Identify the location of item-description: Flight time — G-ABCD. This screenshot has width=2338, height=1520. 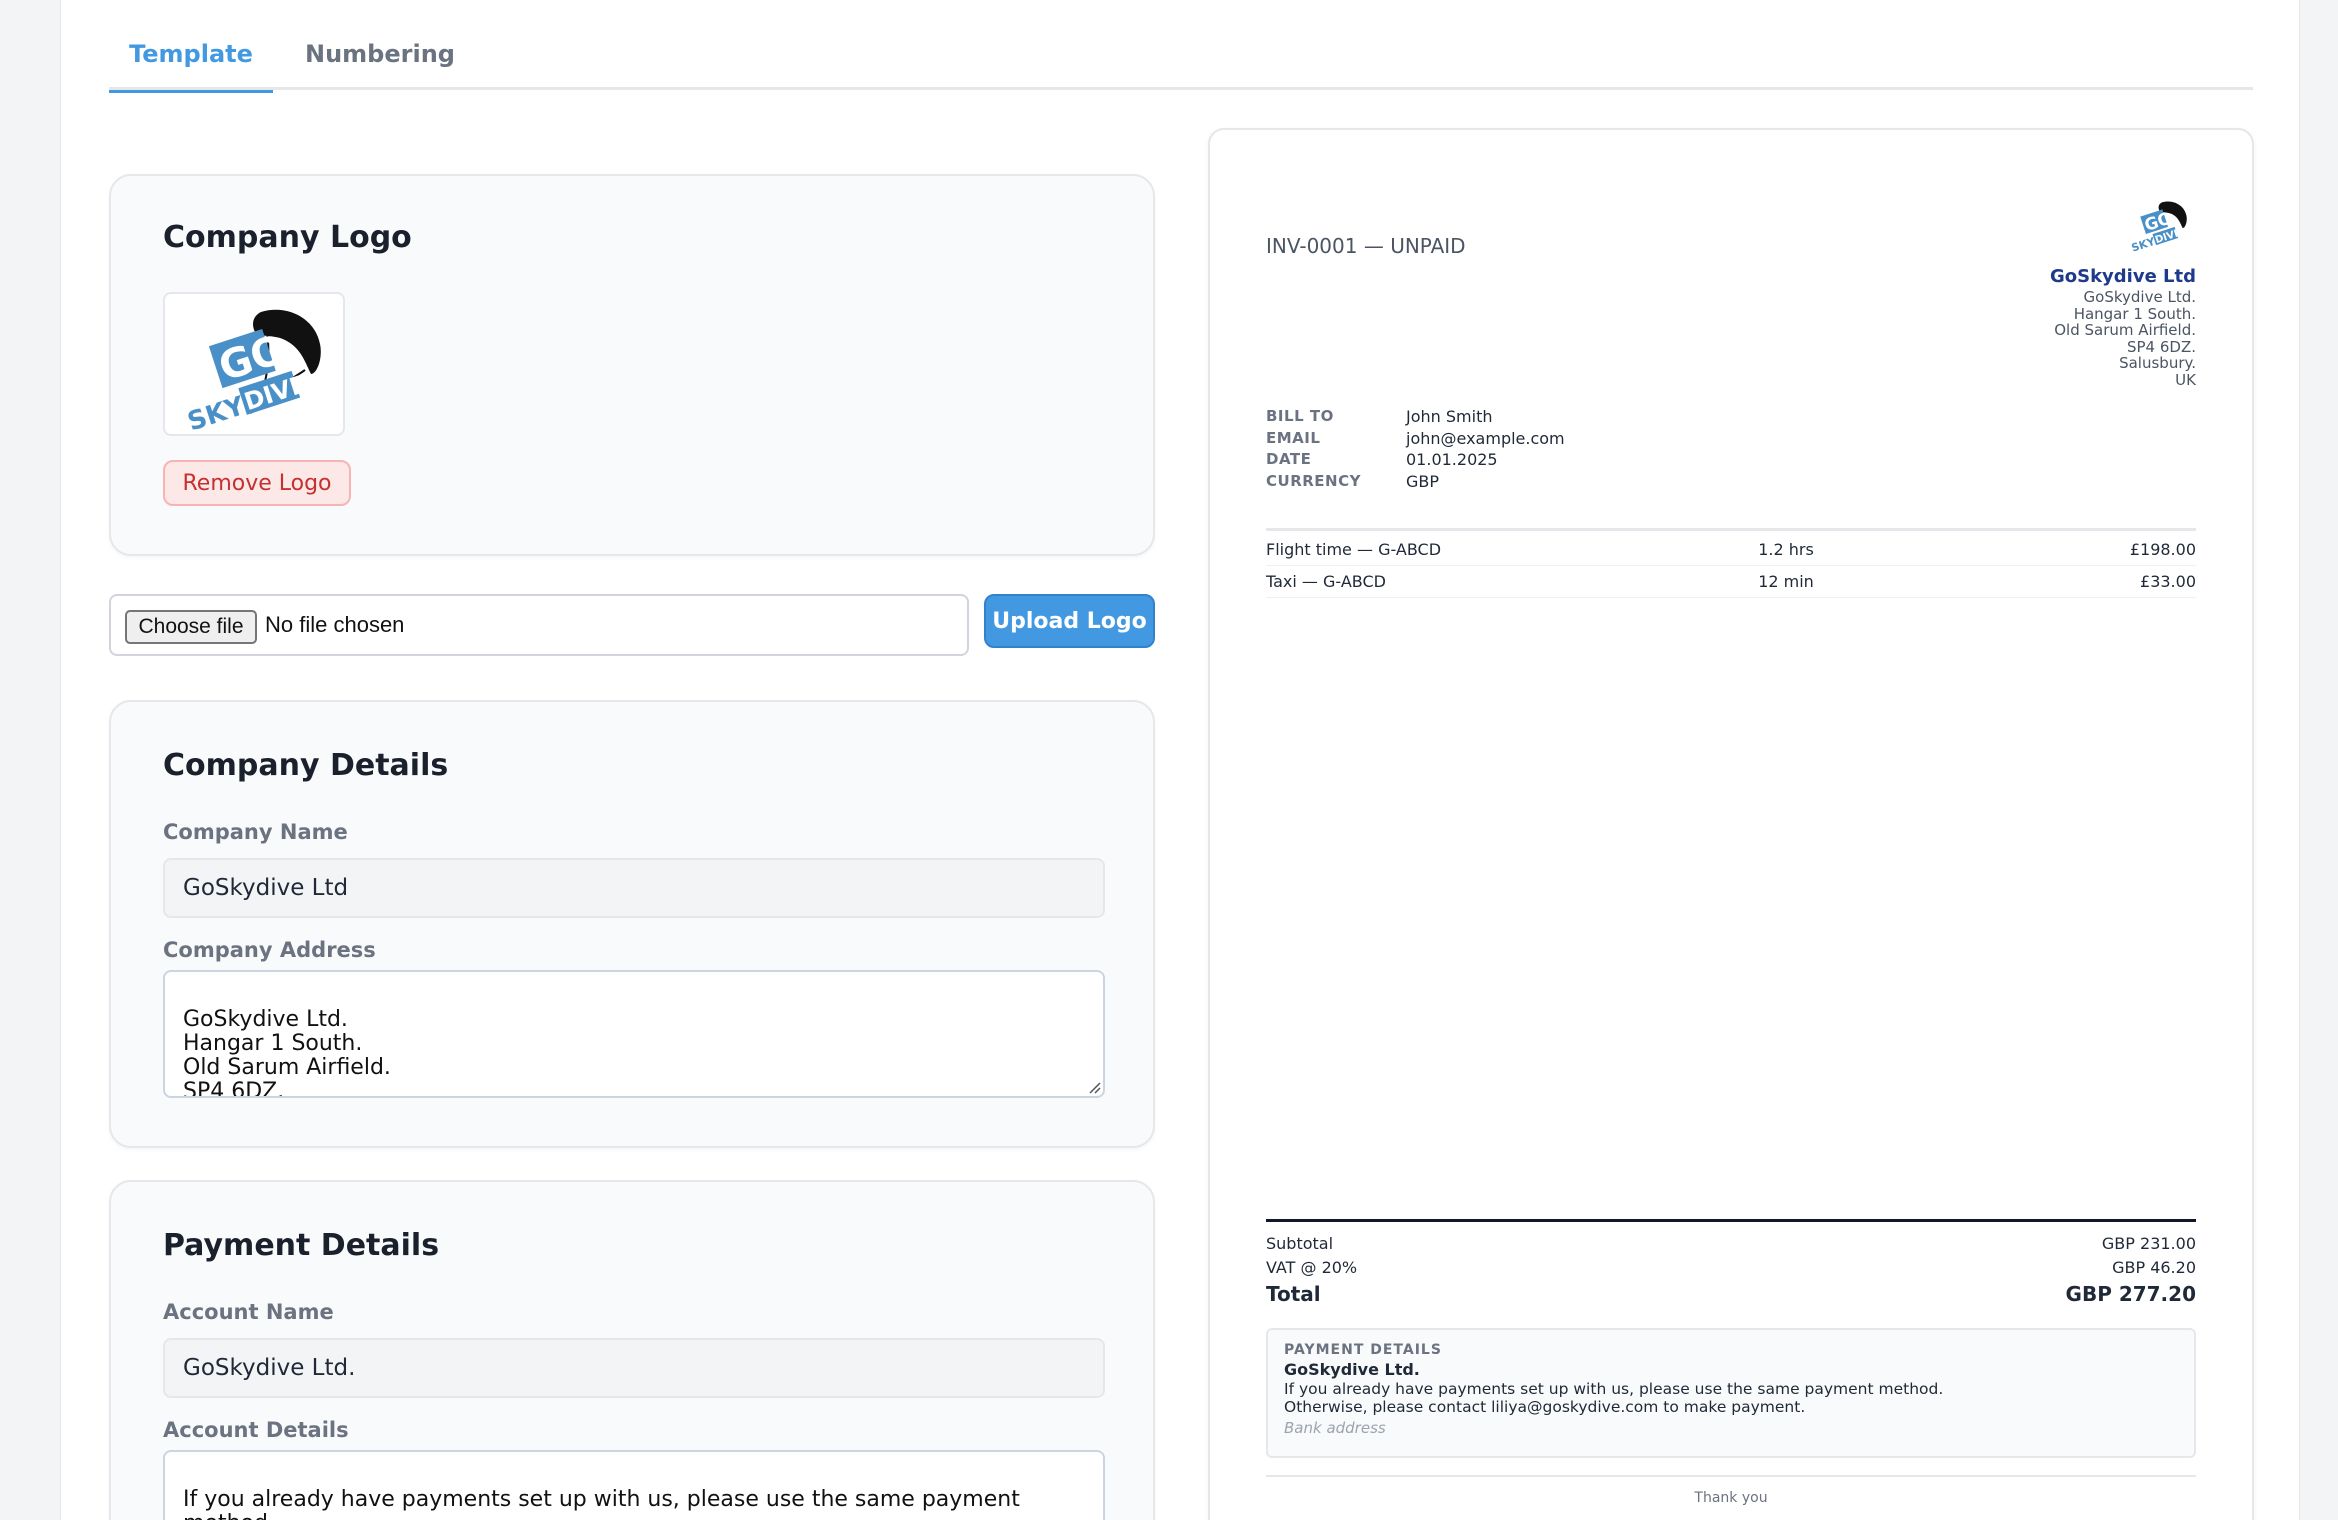
(1354, 549).